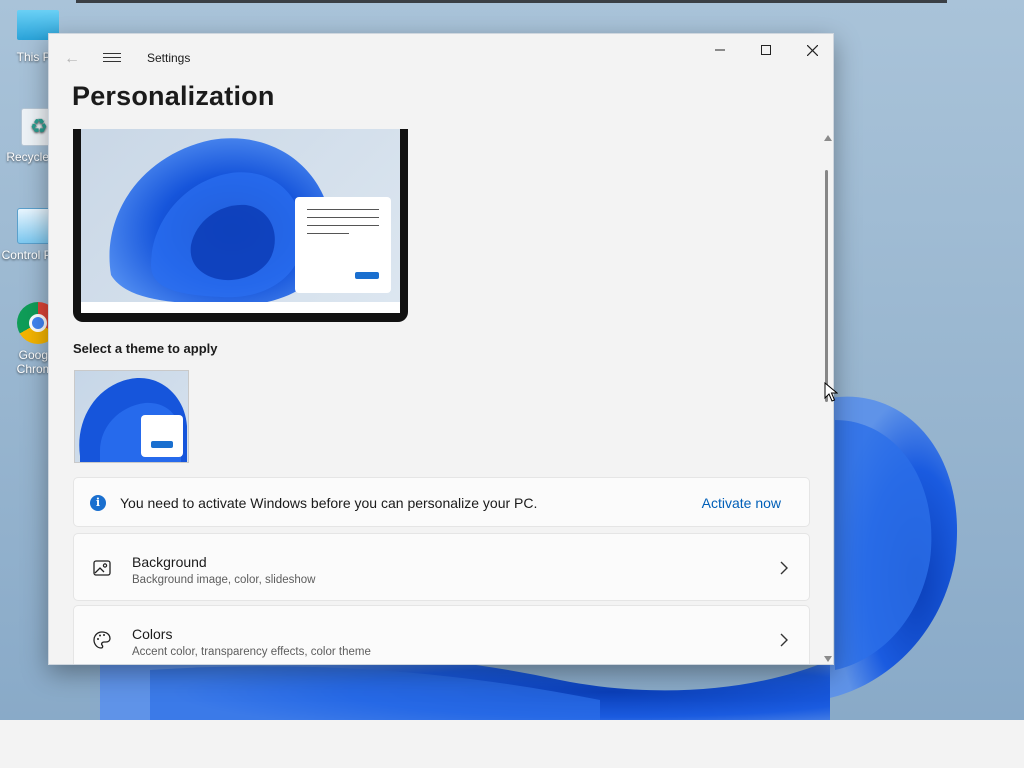  What do you see at coordinates (512, 744) in the screenshot?
I see `taskbar-area` at bounding box center [512, 744].